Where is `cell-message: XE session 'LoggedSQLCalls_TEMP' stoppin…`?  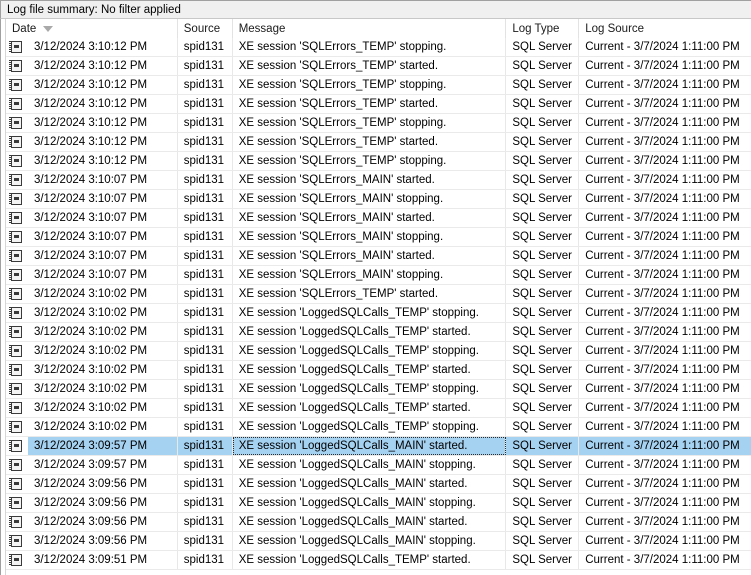 cell-message: XE session 'LoggedSQLCalls_TEMP' stoppin… is located at coordinates (369, 351).